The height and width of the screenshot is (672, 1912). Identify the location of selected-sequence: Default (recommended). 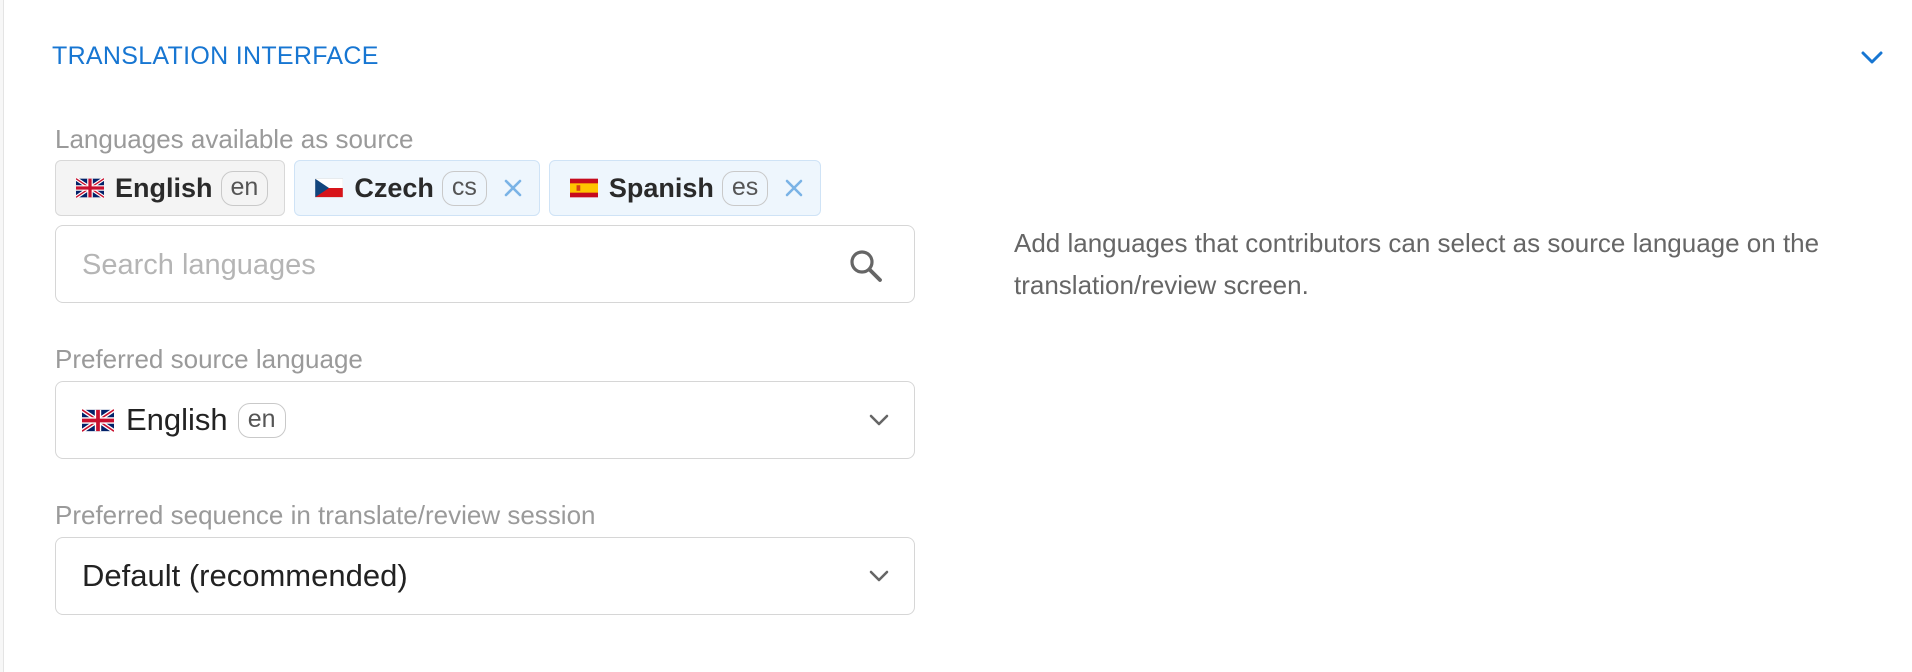
(245, 575).